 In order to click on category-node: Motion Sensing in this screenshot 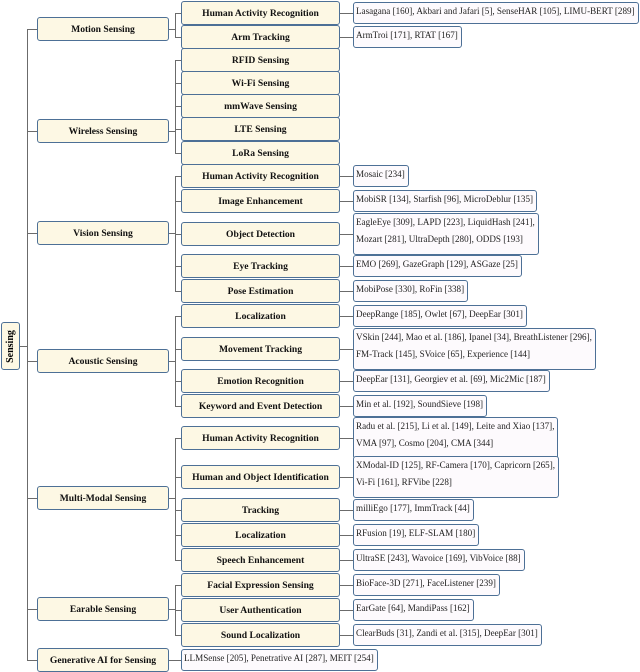, I will do `click(103, 29)`.